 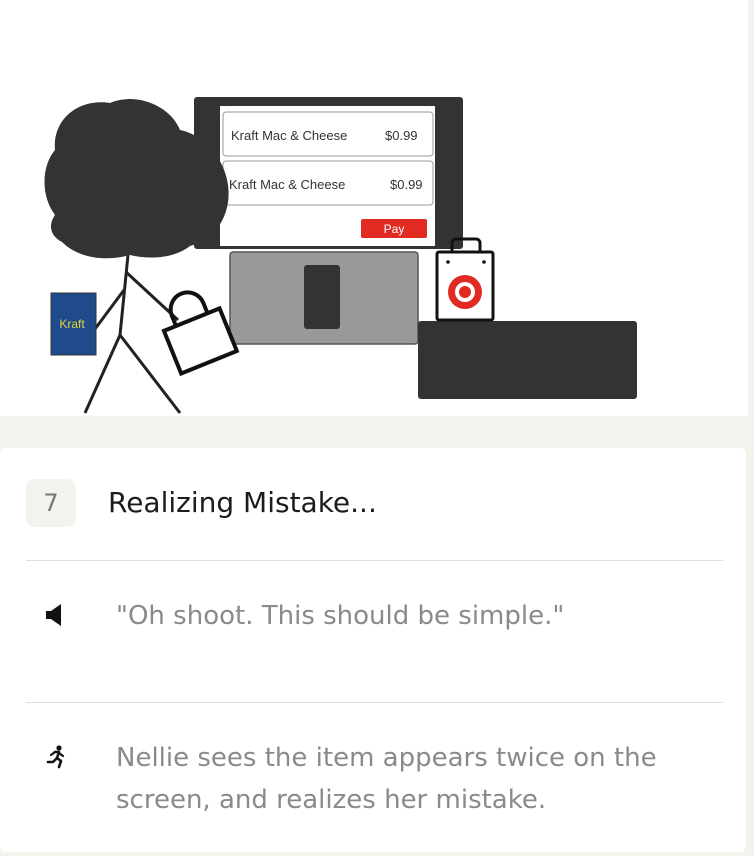 I want to click on speaker-icon, so click(x=53, y=615).